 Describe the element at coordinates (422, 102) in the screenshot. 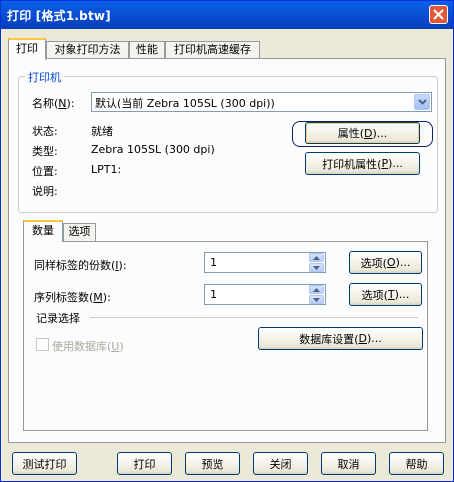

I see `chevron-down-icon` at that location.